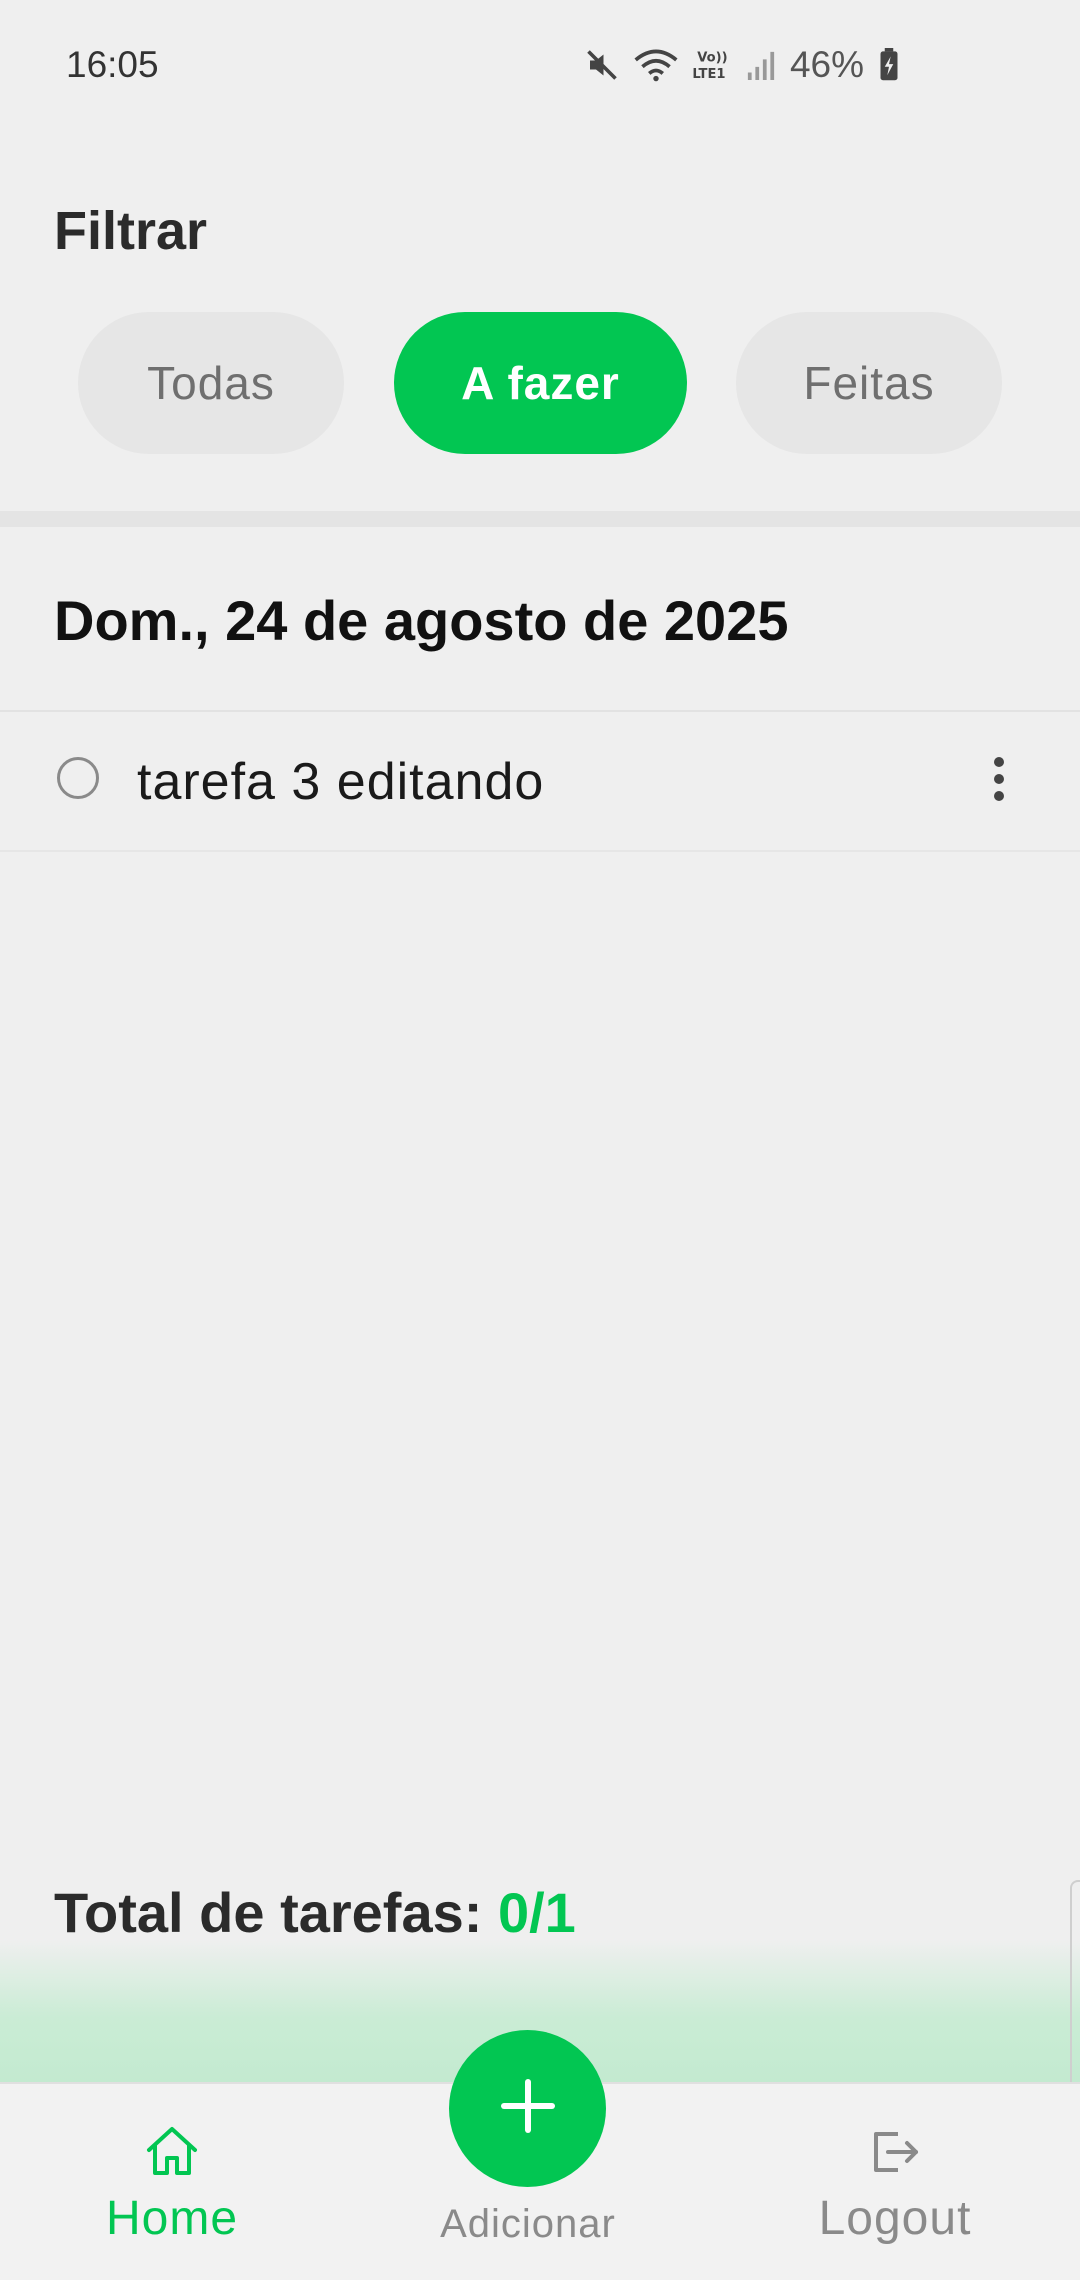 The image size is (1080, 2280). Describe the element at coordinates (78, 778) in the screenshot. I see `task-checkbox` at that location.